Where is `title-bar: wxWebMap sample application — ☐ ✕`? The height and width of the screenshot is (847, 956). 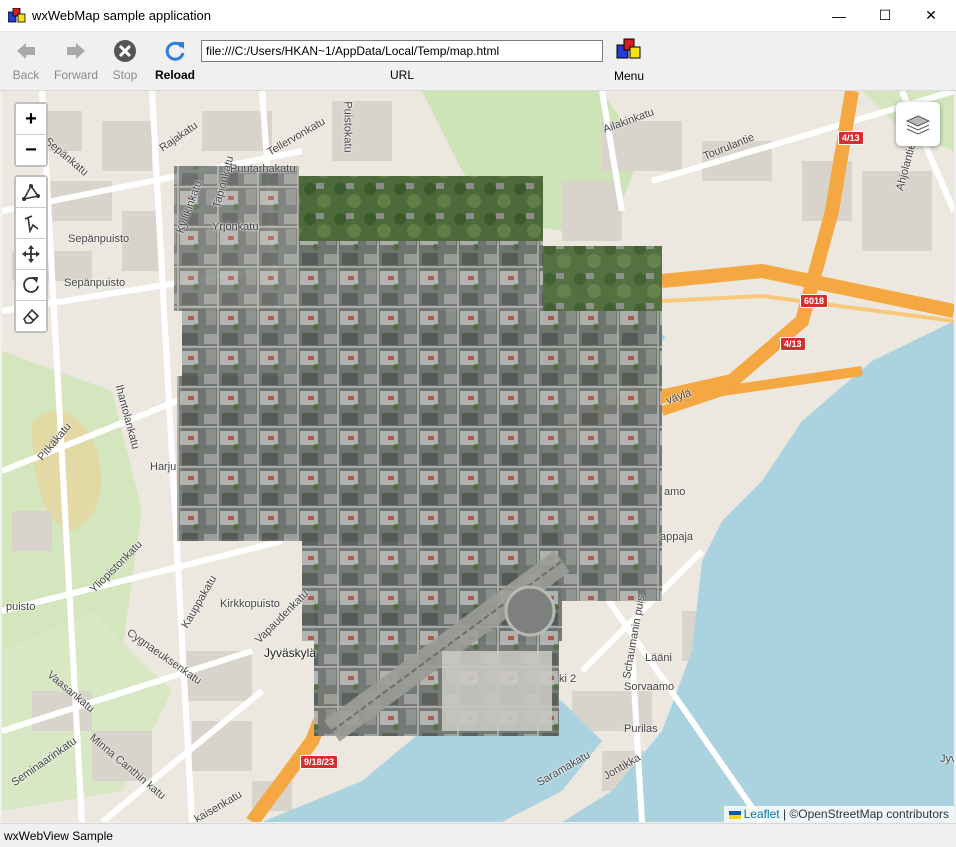
title-bar: wxWebMap sample application — ☐ ✕ is located at coordinates (478, 16).